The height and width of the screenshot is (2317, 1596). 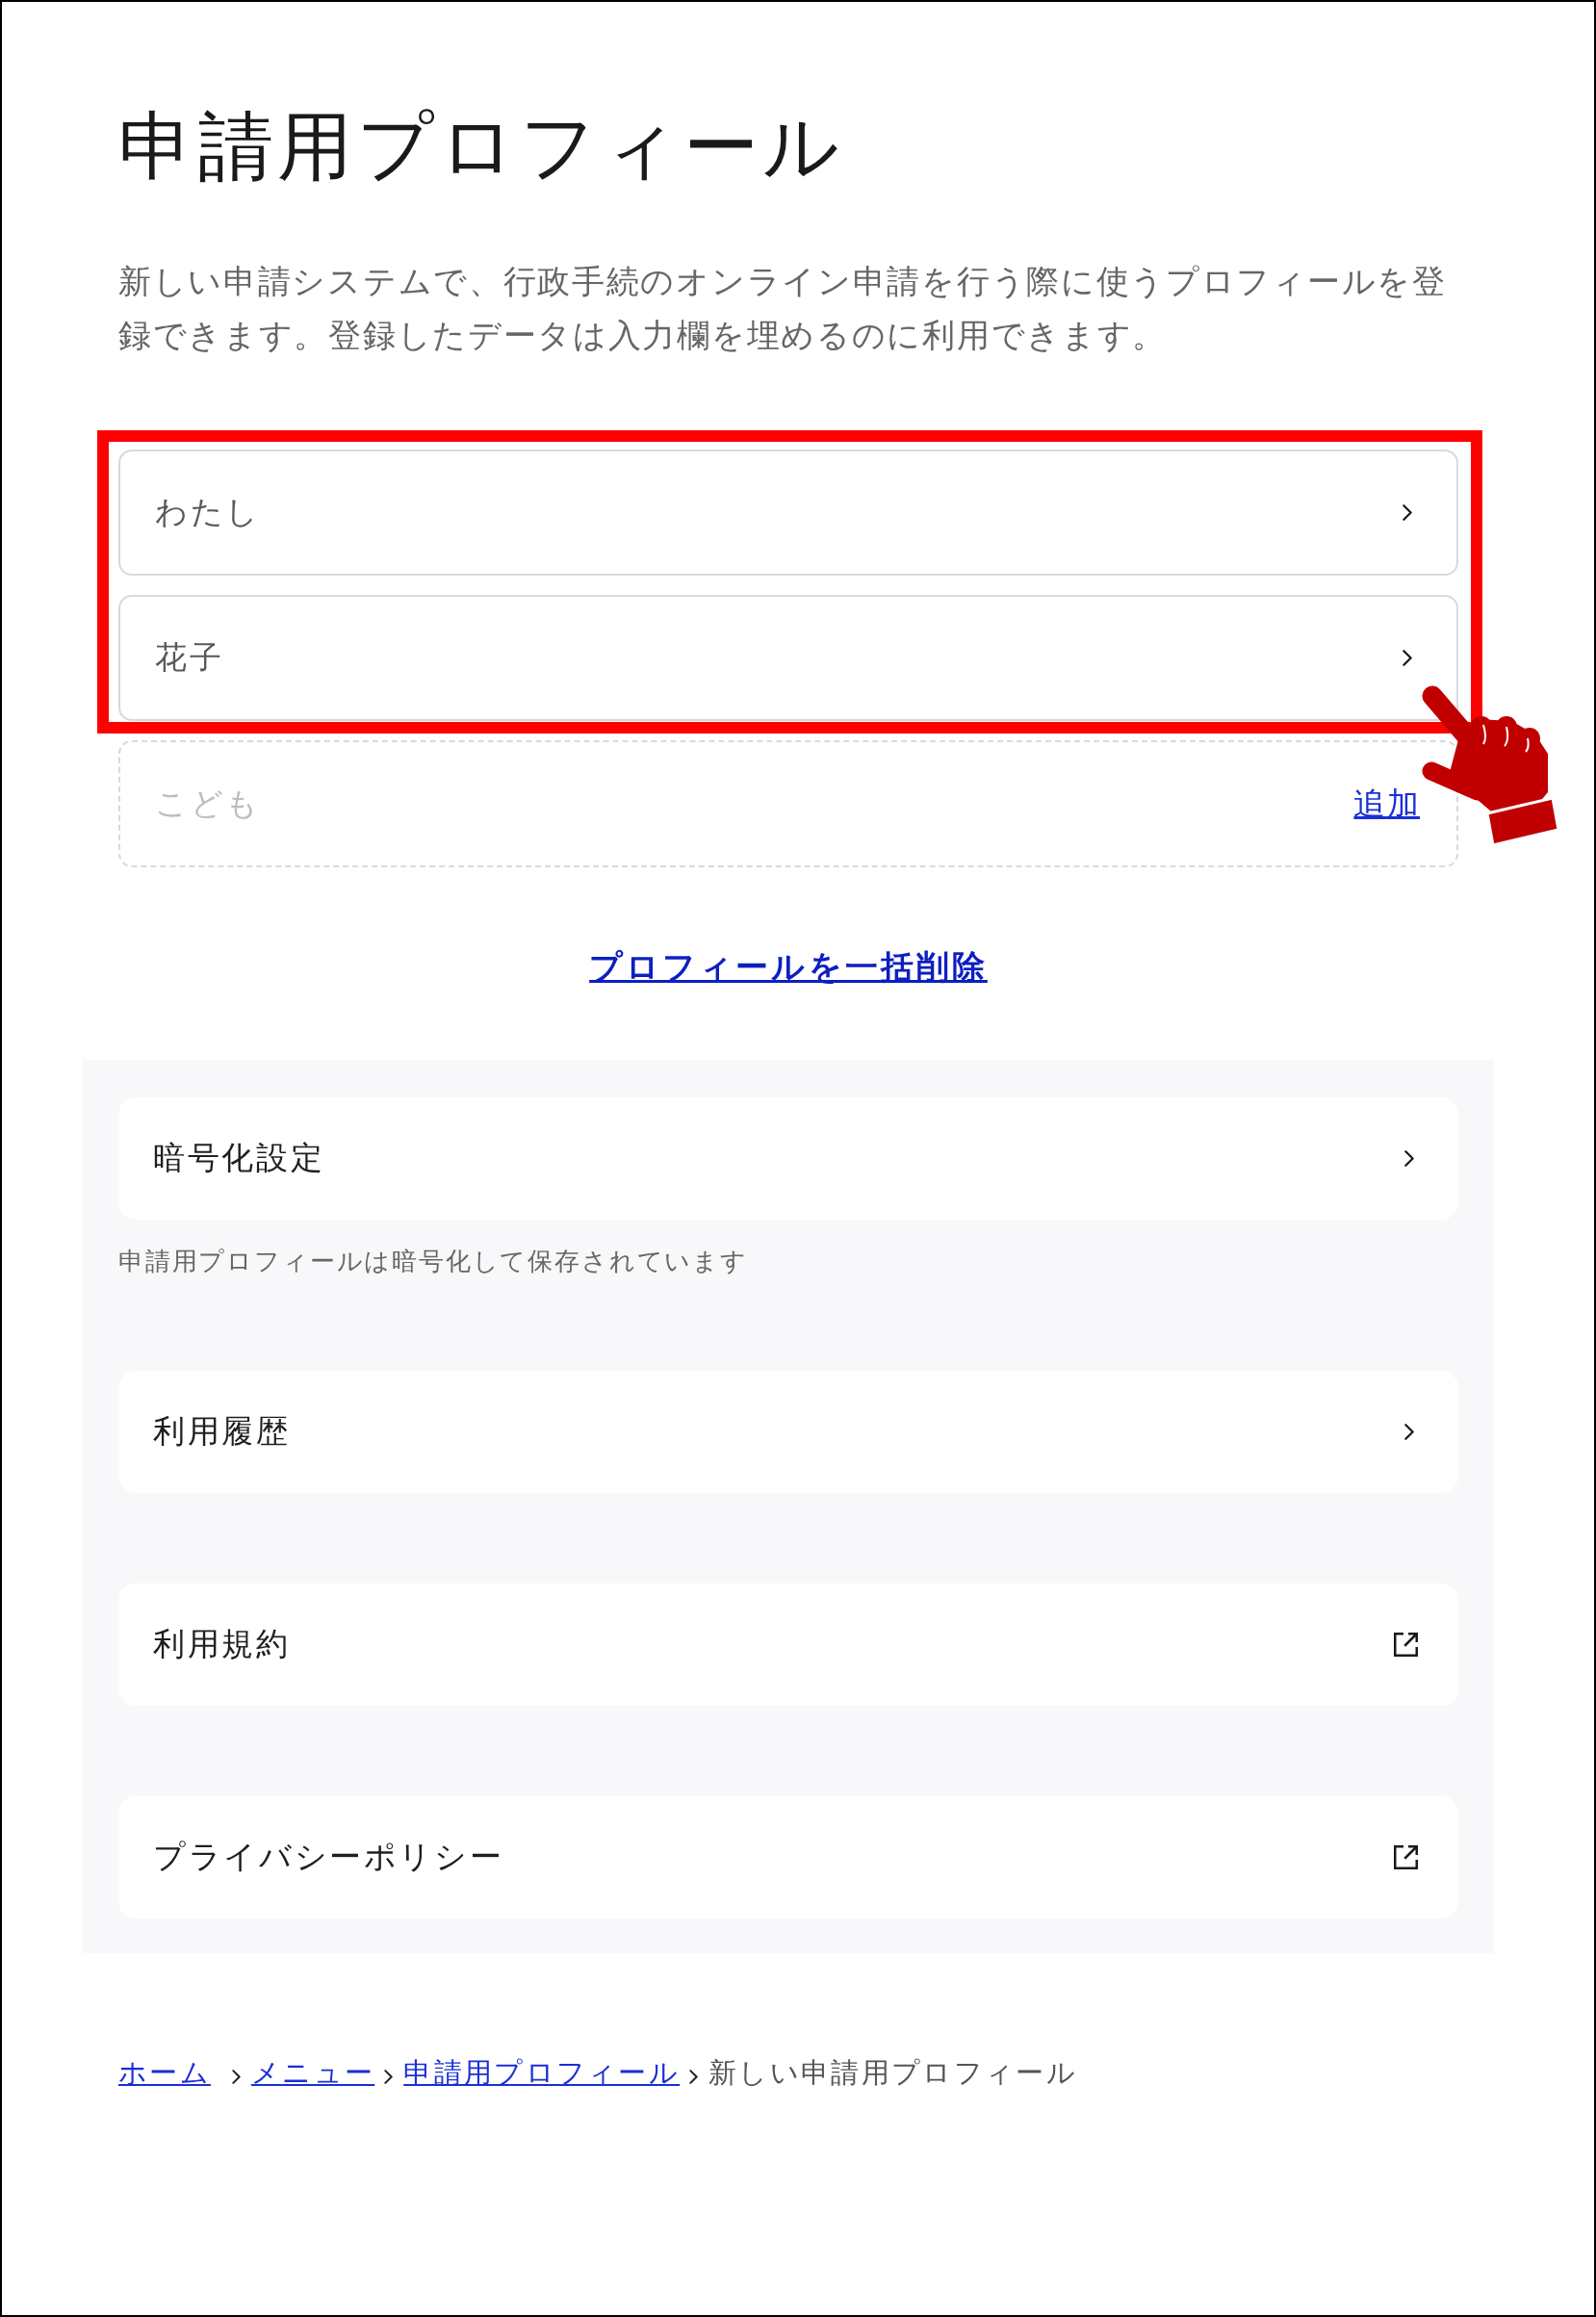 What do you see at coordinates (788, 1644) in the screenshot?
I see `settings-item: 利用規約` at bounding box center [788, 1644].